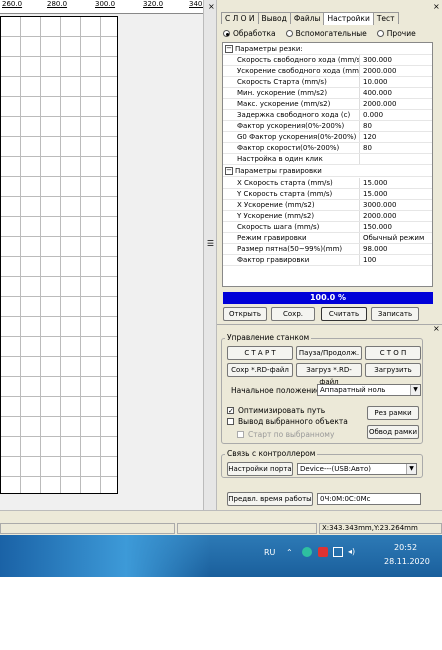  I want to click on windows-taskbar: RU ⌃ ◂) 20:52 28.11.2020, so click(221, 556).